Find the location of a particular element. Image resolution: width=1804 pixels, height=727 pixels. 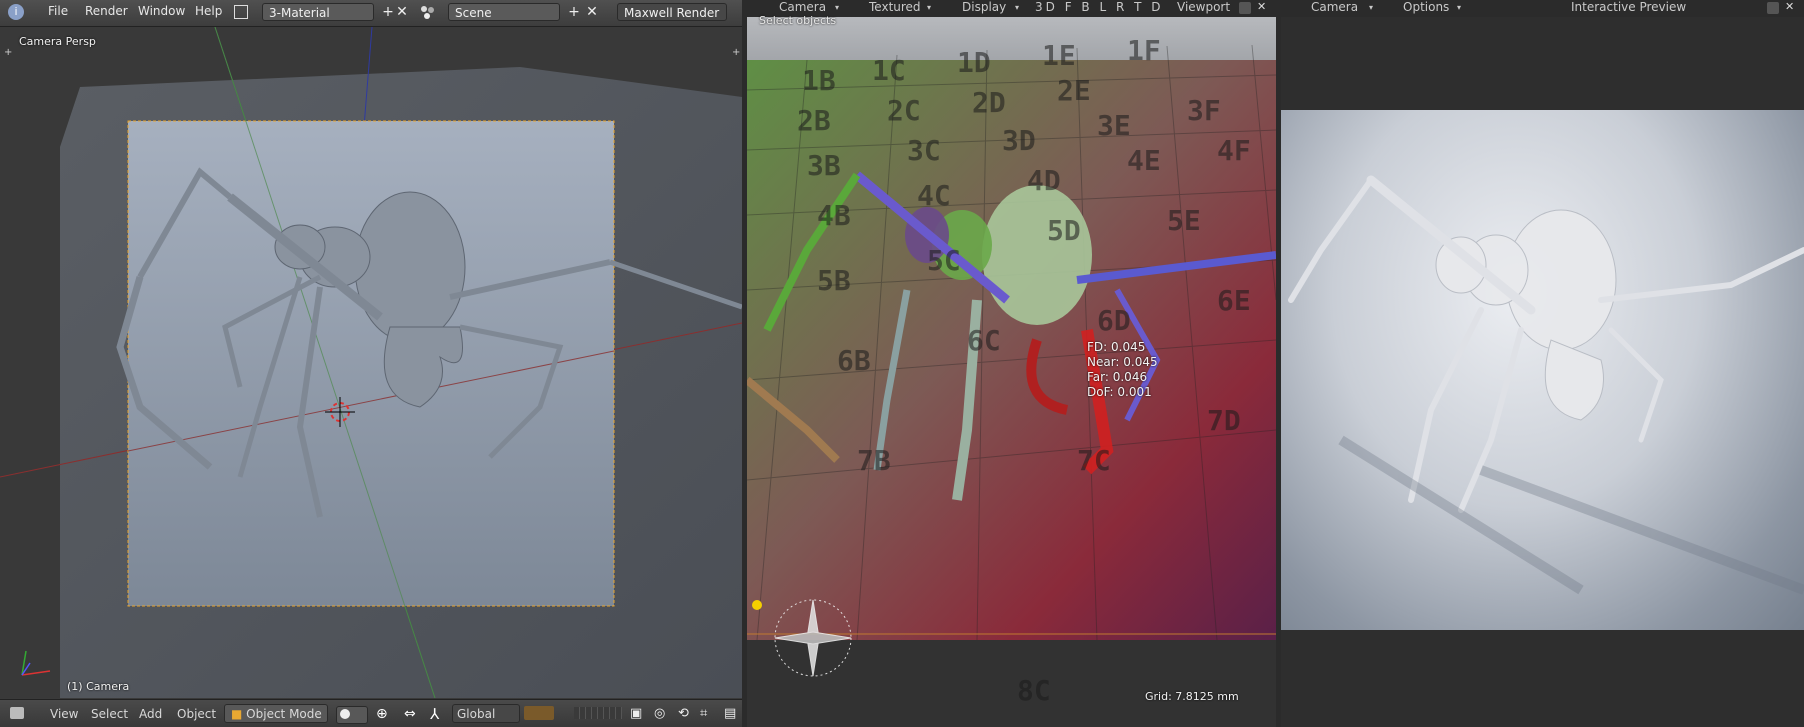

active-object-label: (1) Camera is located at coordinates (98, 686).